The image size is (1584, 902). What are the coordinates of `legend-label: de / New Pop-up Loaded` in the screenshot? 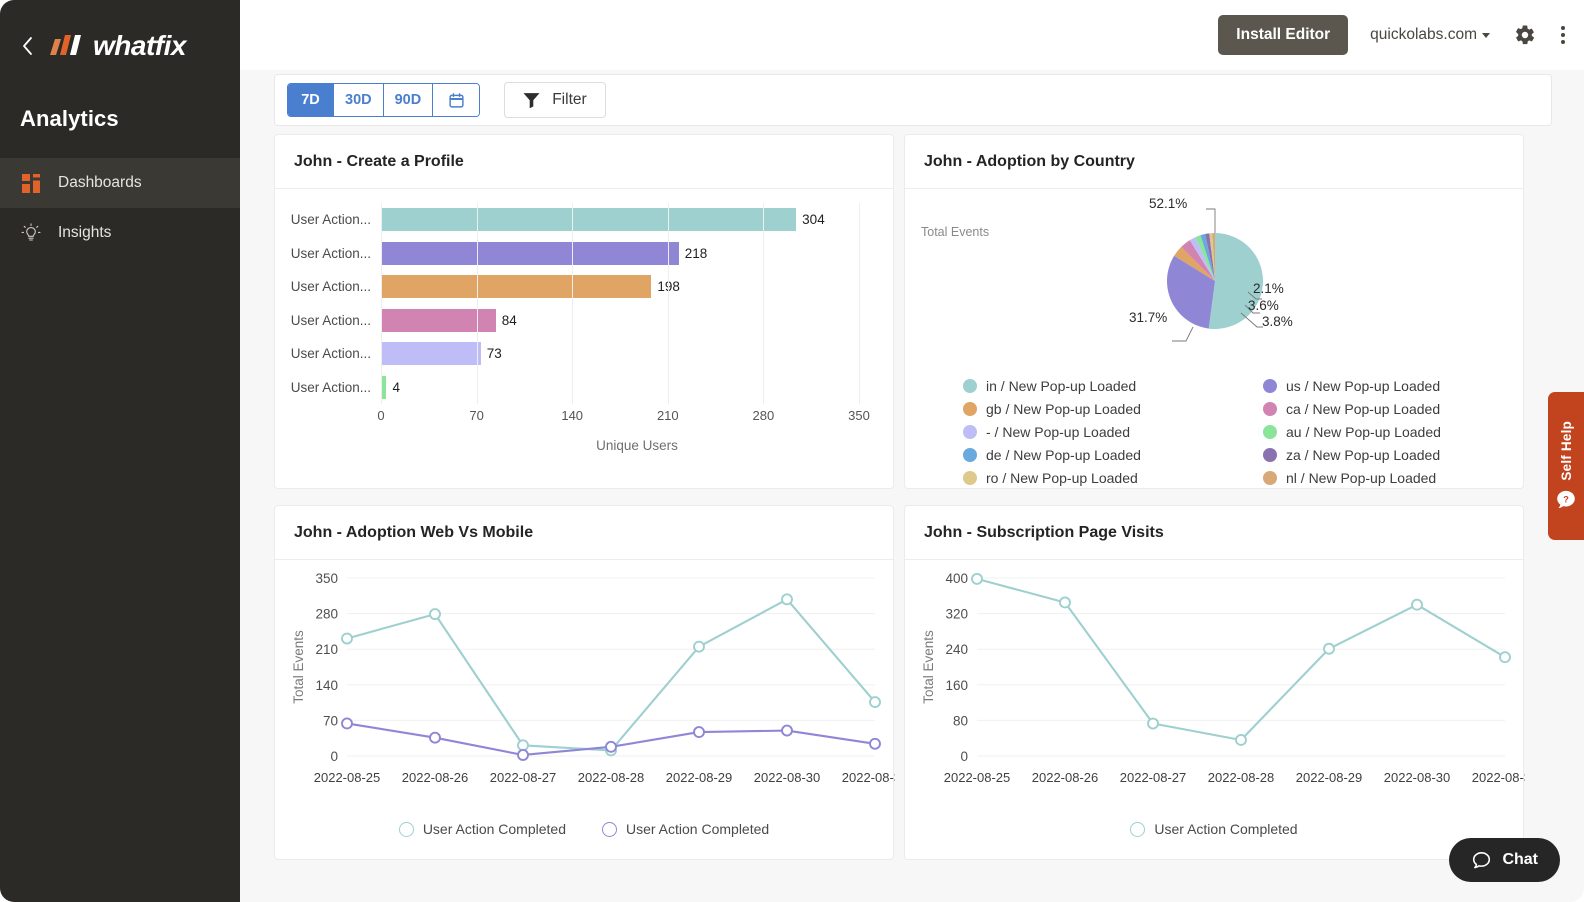 It's located at (1063, 455).